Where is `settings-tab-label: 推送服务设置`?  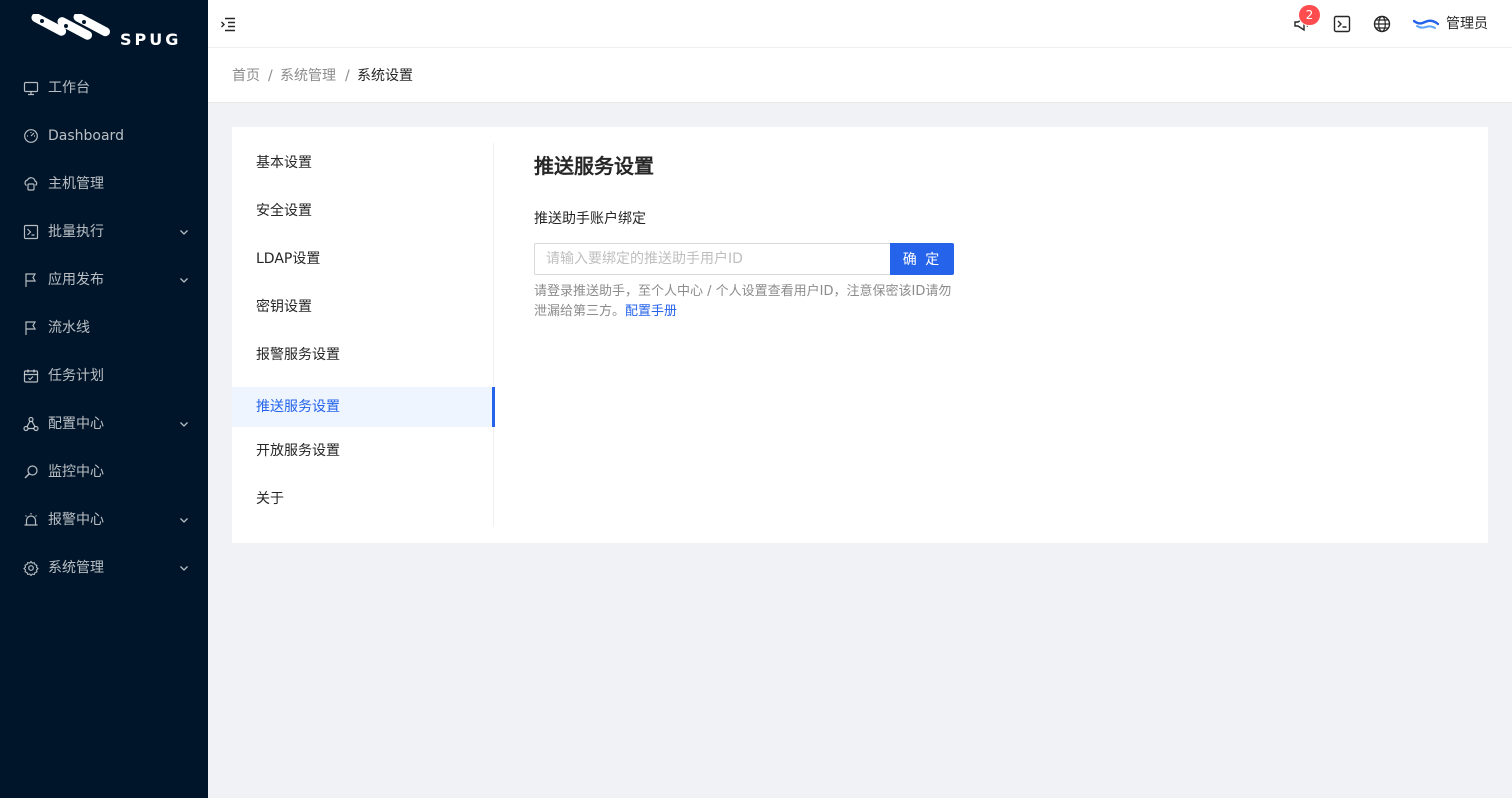
settings-tab-label: 推送服务设置 is located at coordinates (298, 407).